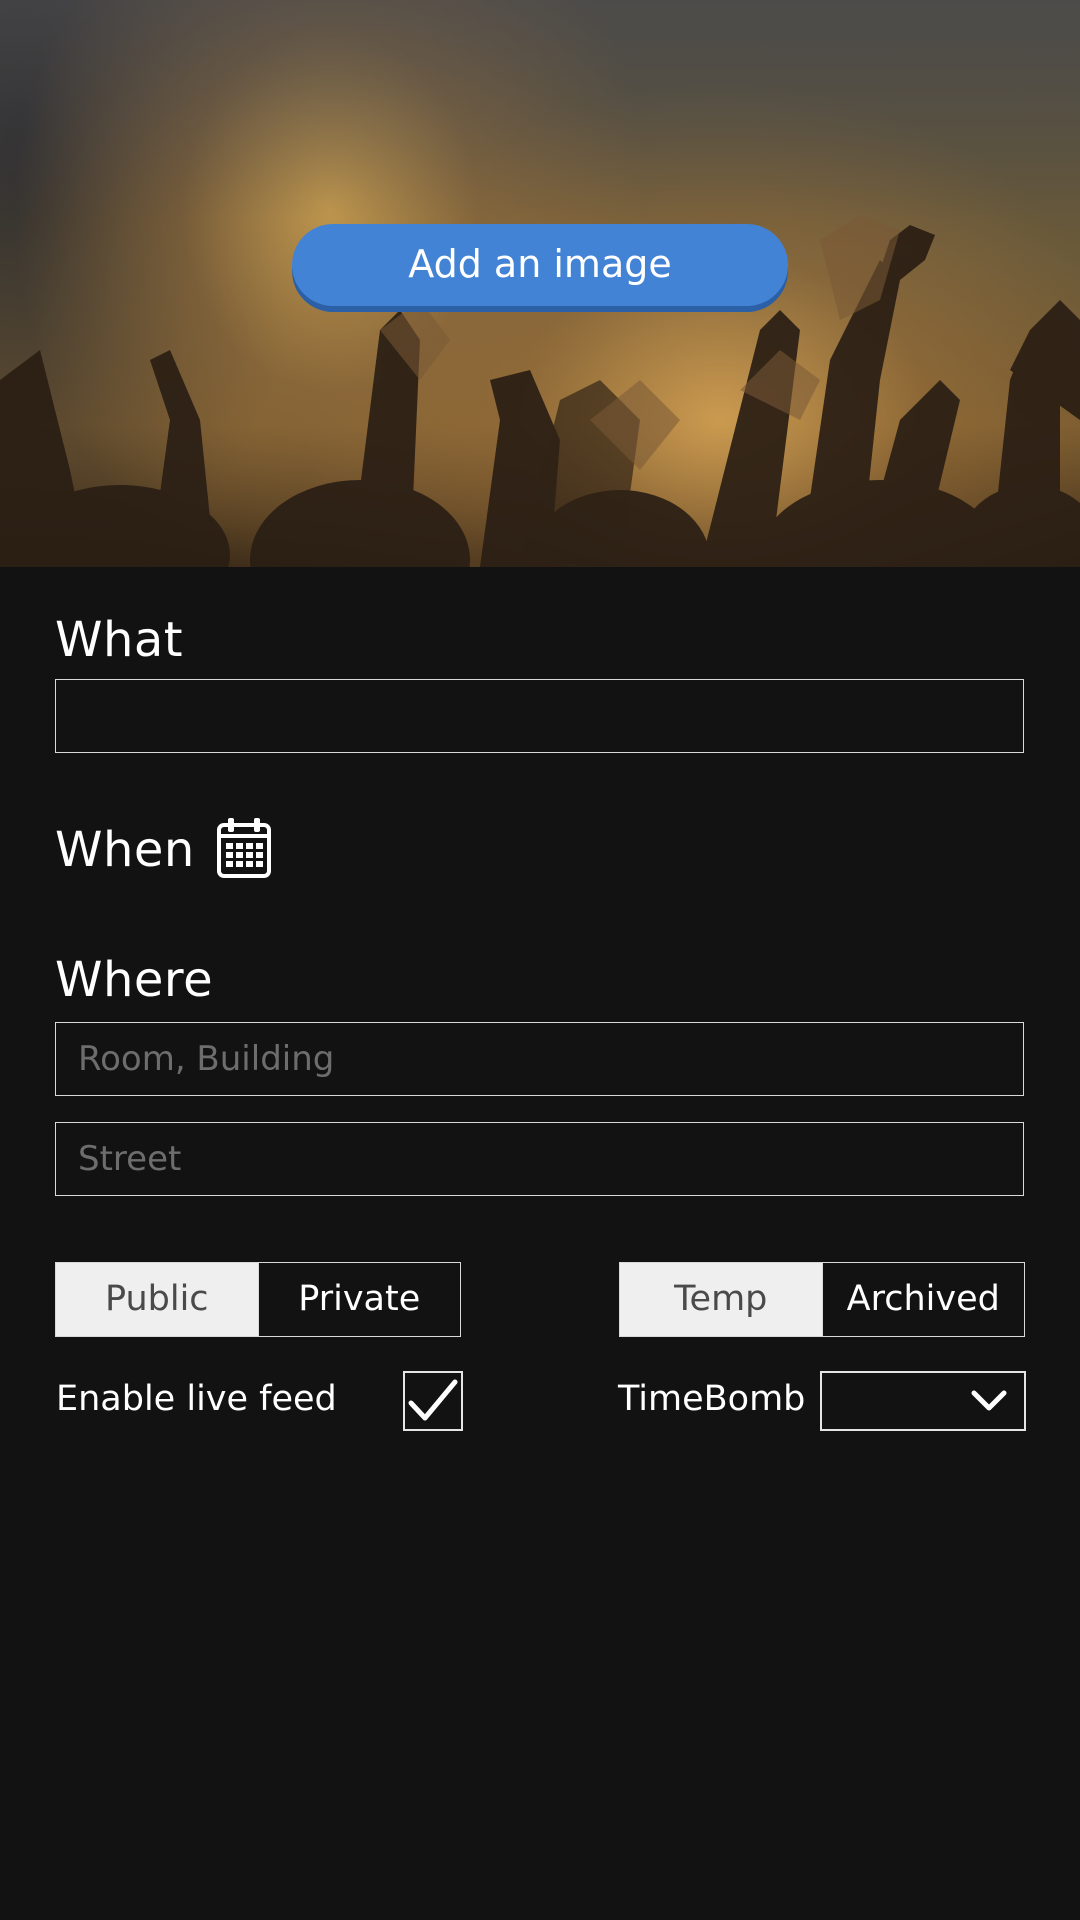  I want to click on where-label: Where, so click(134, 980).